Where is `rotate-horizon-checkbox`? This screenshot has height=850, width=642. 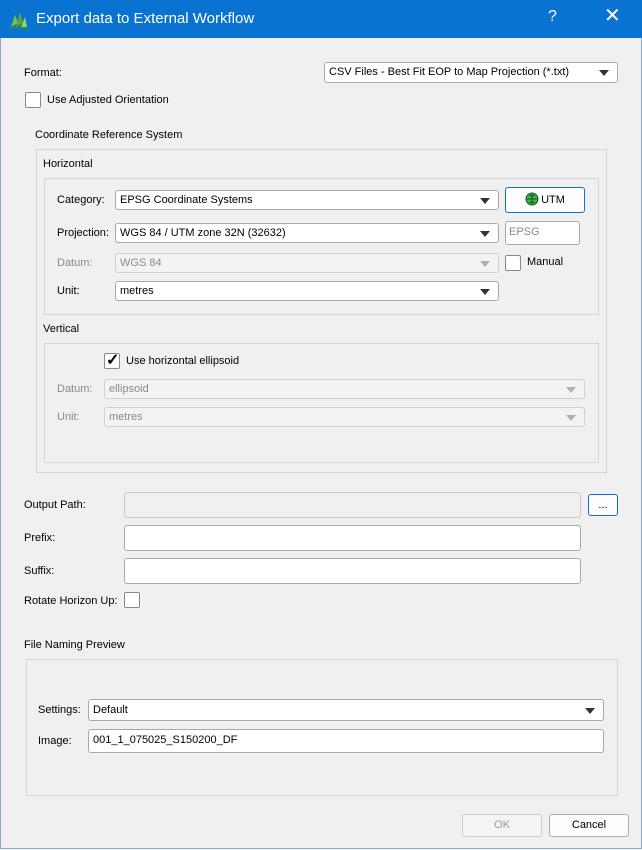
rotate-horizon-checkbox is located at coordinates (132, 600).